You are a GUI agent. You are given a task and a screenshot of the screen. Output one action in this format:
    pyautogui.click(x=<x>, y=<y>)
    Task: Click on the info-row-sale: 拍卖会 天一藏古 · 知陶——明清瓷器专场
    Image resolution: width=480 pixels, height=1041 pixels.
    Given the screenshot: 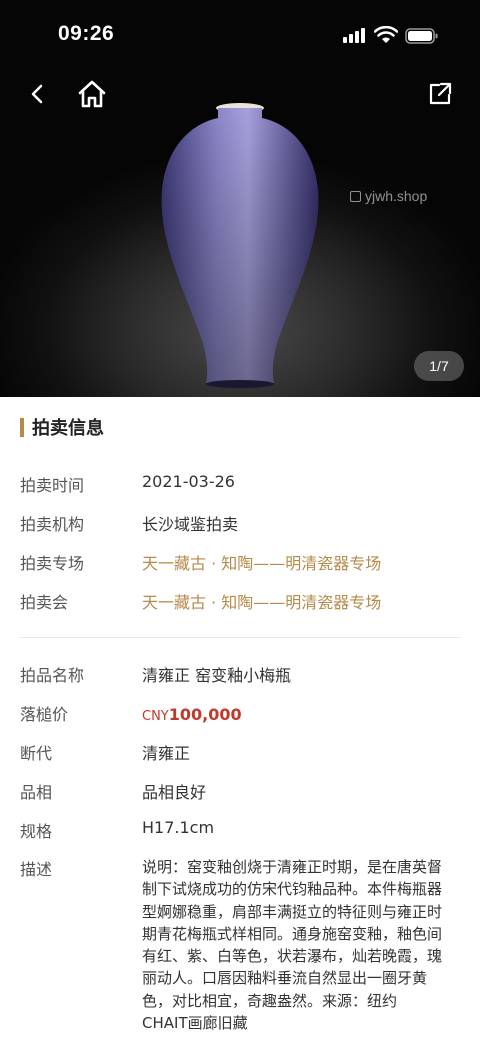 What is the action you would take?
    pyautogui.click(x=240, y=601)
    